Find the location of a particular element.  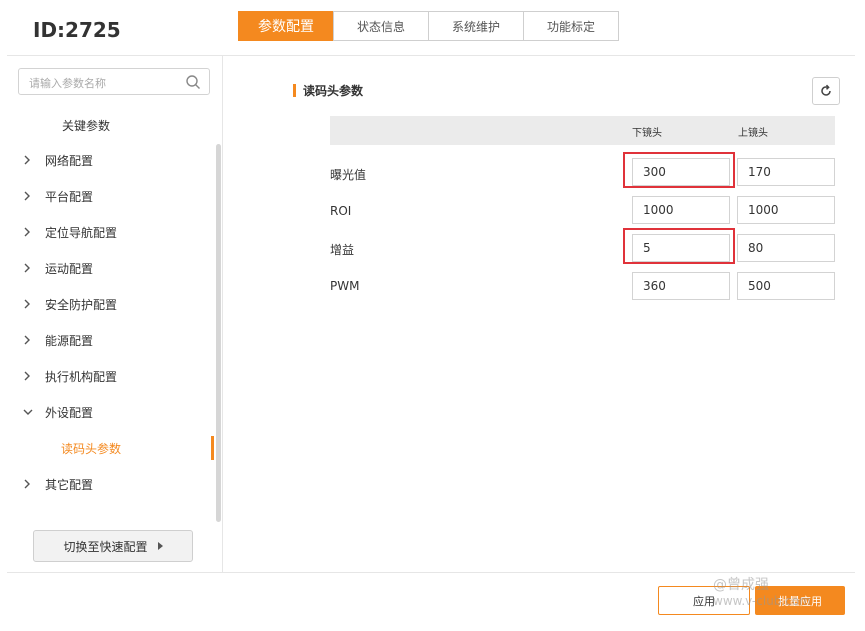

pwm-lower-input: 360 is located at coordinates (681, 286).